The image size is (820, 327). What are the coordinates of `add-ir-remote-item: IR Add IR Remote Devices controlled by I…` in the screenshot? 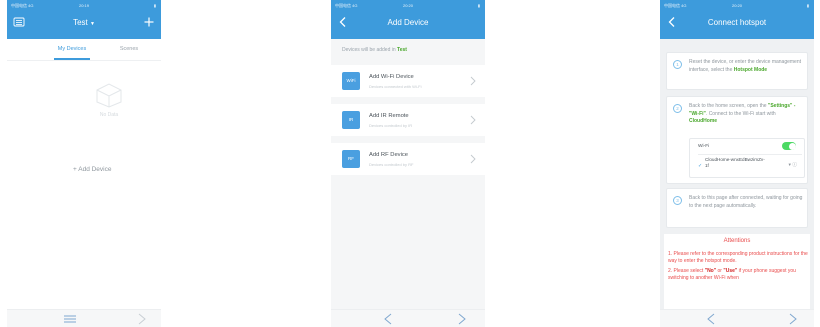 It's located at (408, 120).